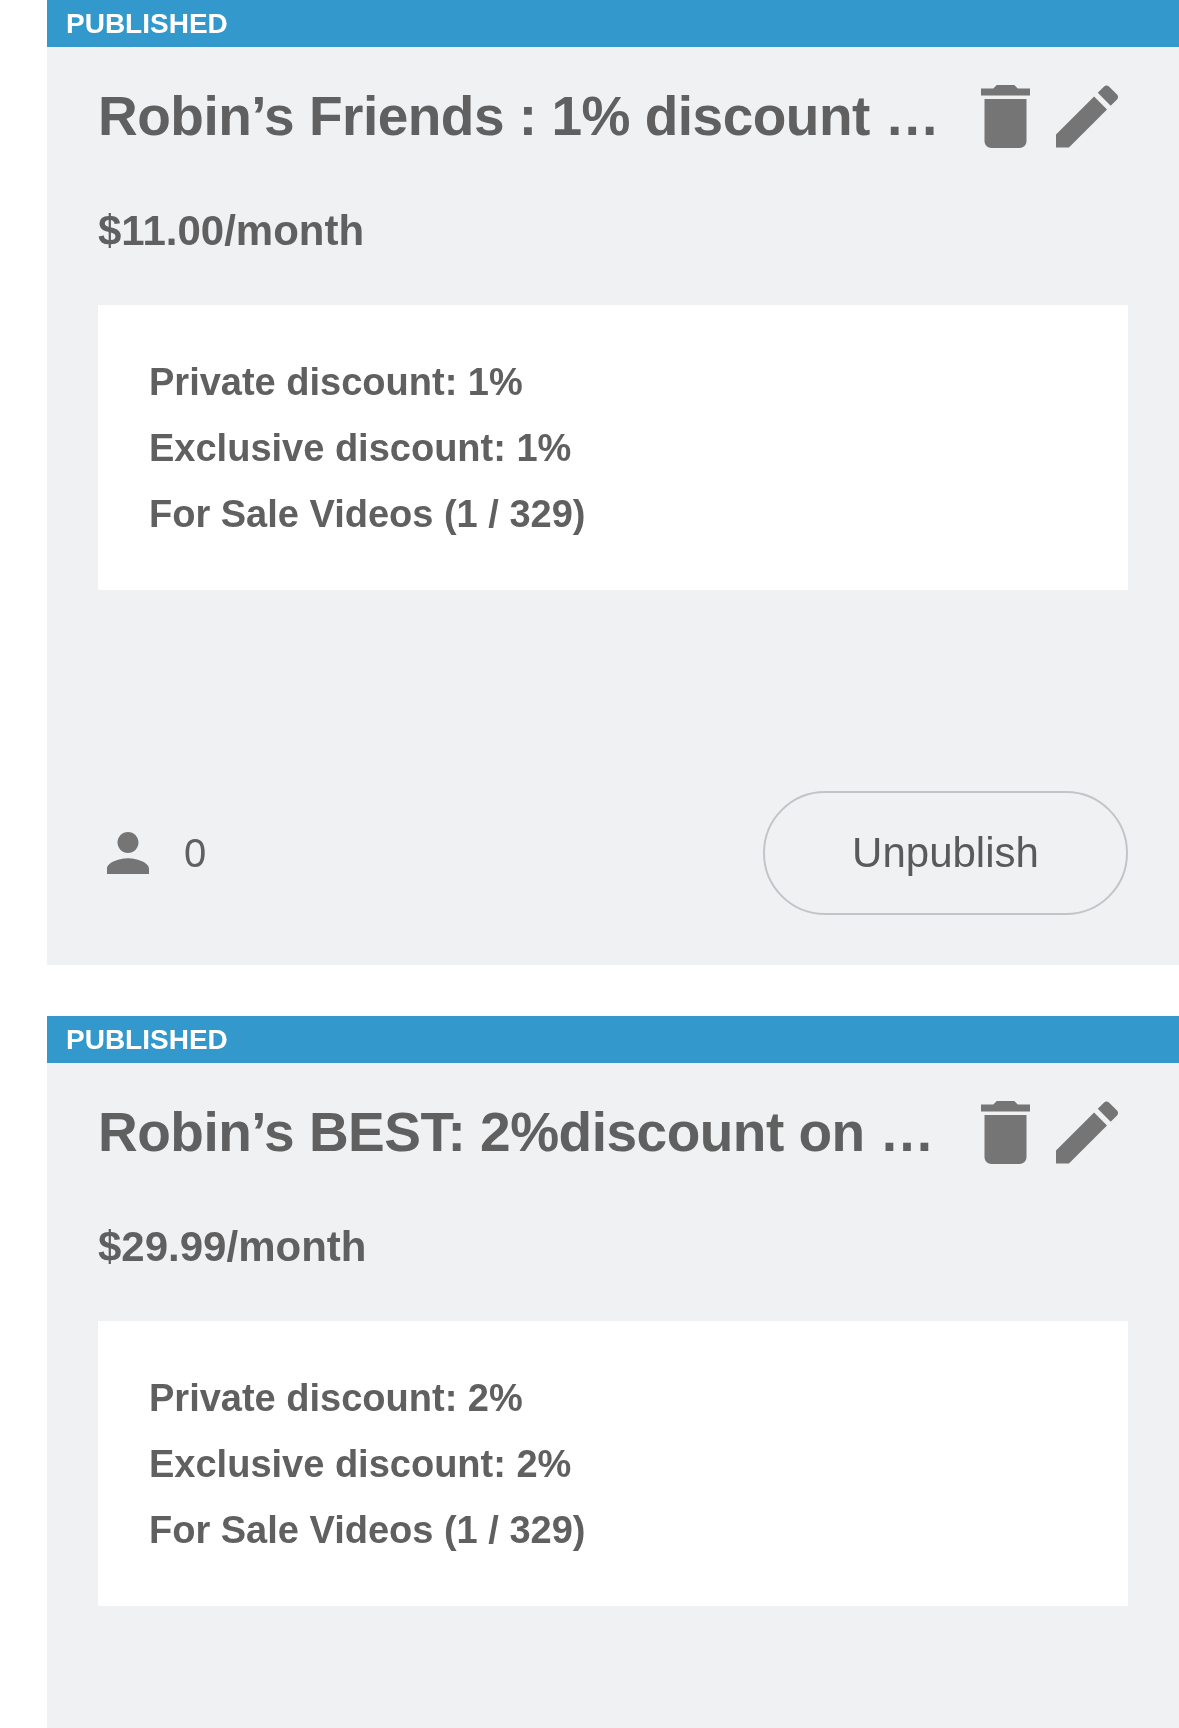 Image resolution: width=1179 pixels, height=1728 pixels. Describe the element at coordinates (945, 853) in the screenshot. I see `unpublish-button: Unpublish` at that location.